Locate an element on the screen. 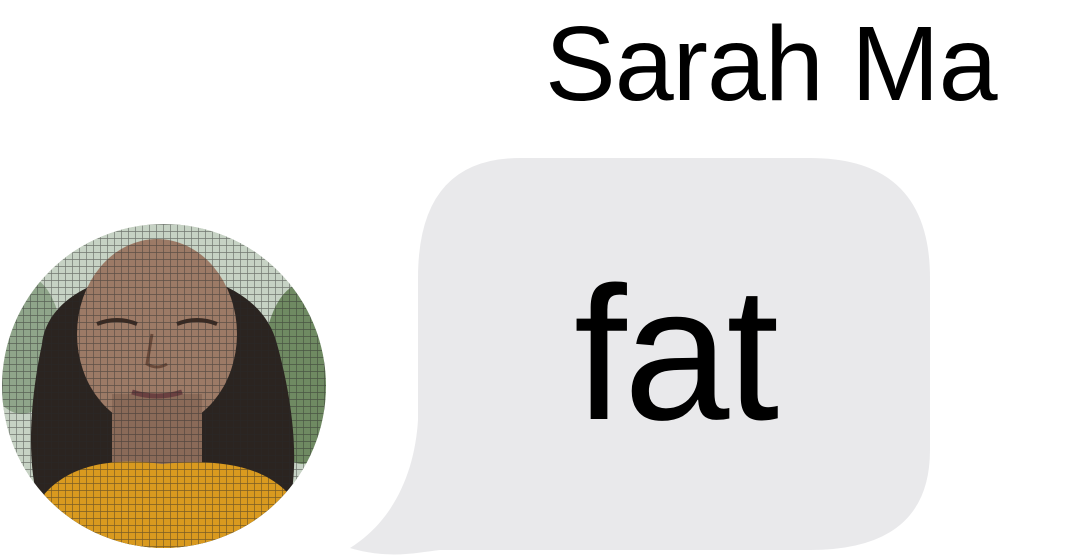  sender-name: Sarah Ma is located at coordinates (771, 64).